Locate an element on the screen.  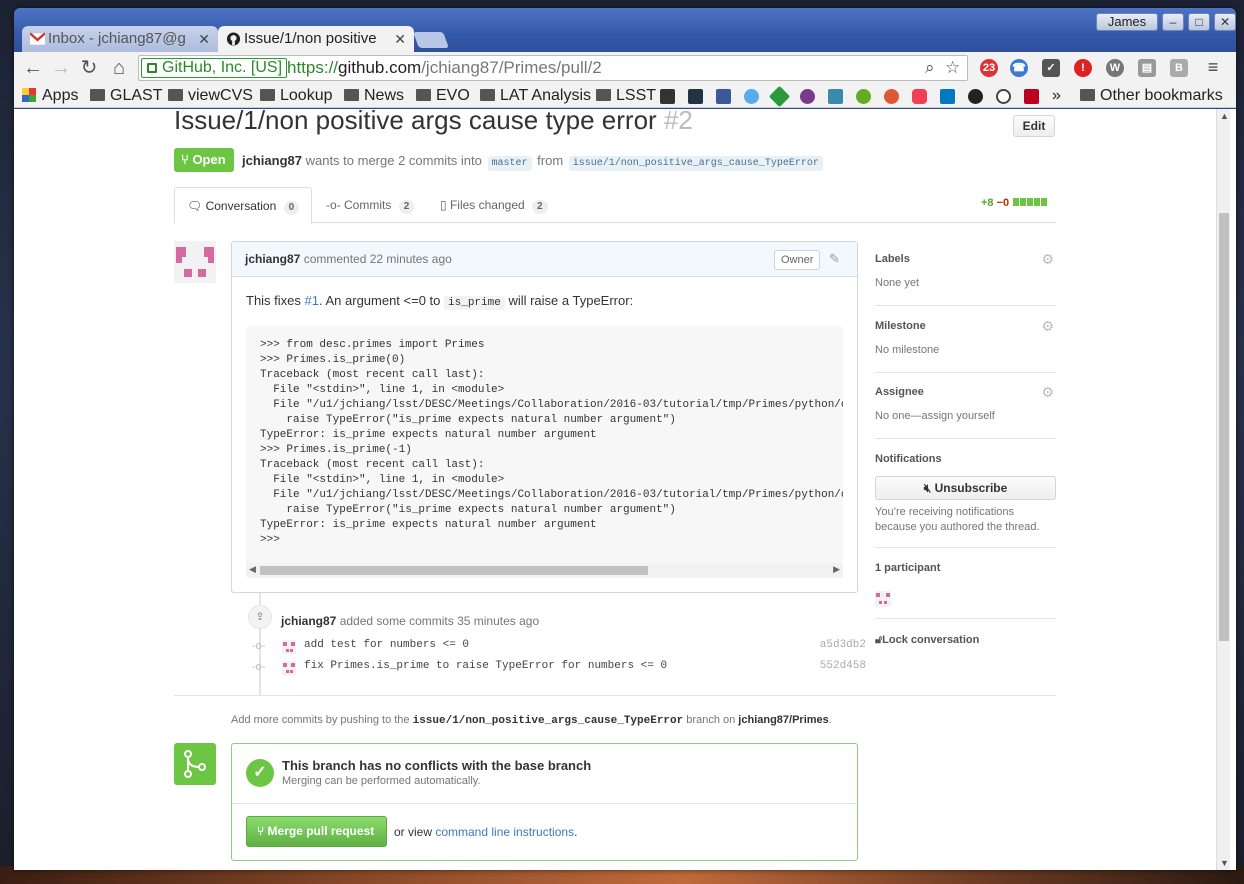
commit-sha: a5d3db2 is located at coordinates (843, 645).